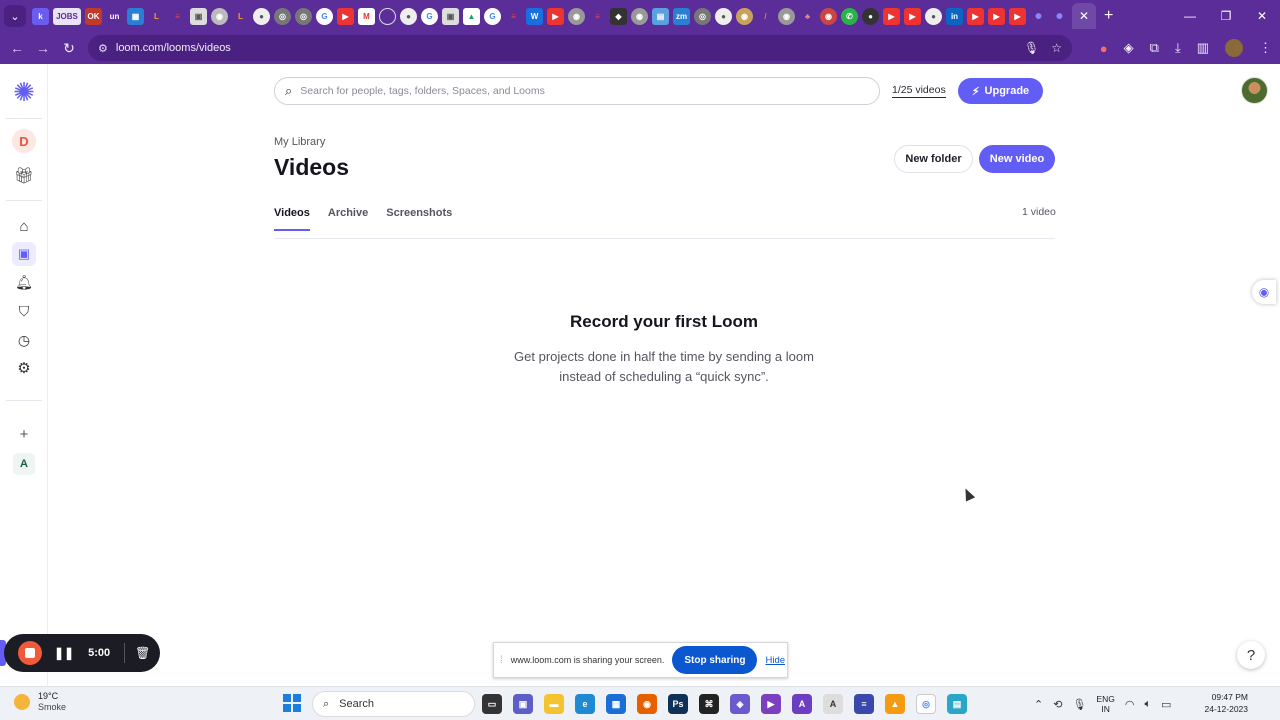  What do you see at coordinates (64, 653) in the screenshot?
I see `pause-icon: ❚❚` at bounding box center [64, 653].